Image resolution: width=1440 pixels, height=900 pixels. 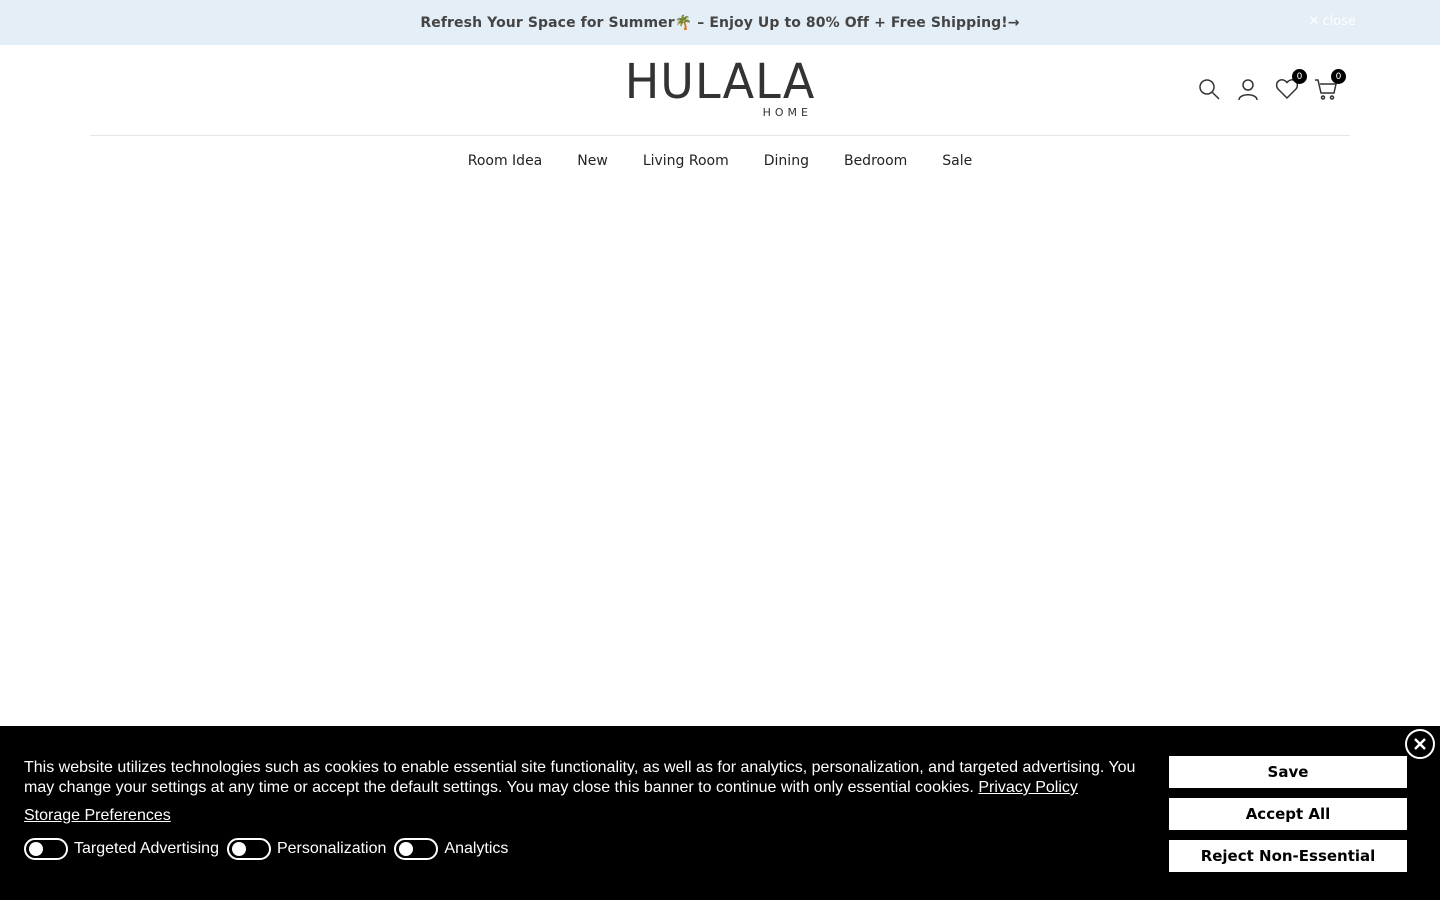 What do you see at coordinates (1291, 85) in the screenshot?
I see `wishlist-button: 0` at bounding box center [1291, 85].